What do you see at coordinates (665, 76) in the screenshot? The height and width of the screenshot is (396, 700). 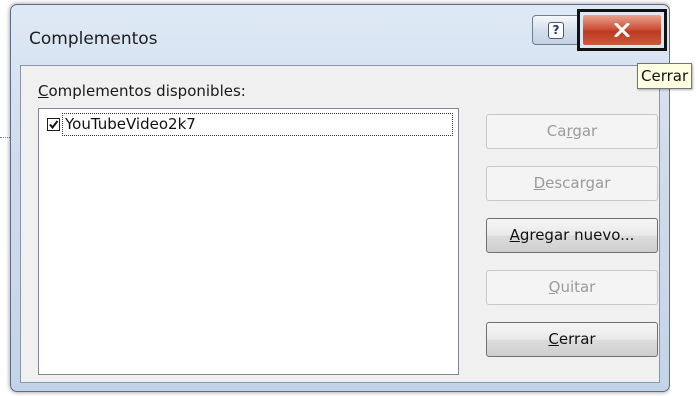 I see `close-tooltip: Cerrar` at bounding box center [665, 76].